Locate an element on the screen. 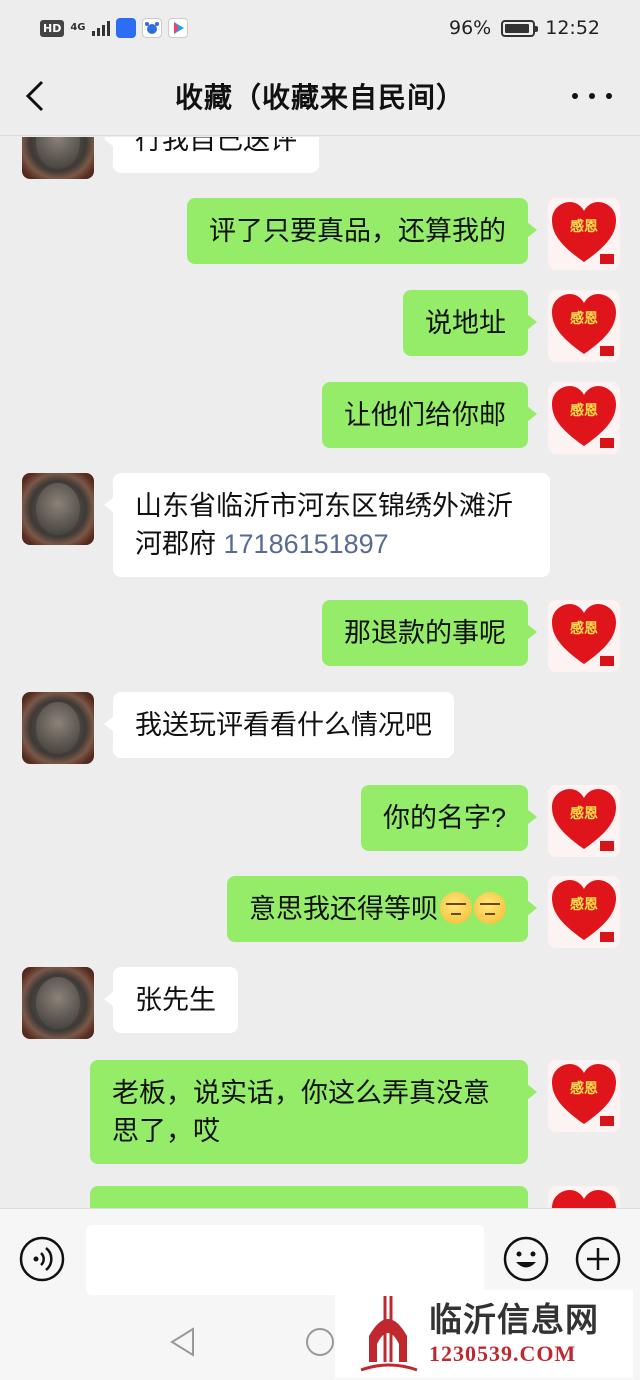  message-bubble: 山东省临沂市河东区锦绣外滩沂河郡府 17186151897 is located at coordinates (327, 525).